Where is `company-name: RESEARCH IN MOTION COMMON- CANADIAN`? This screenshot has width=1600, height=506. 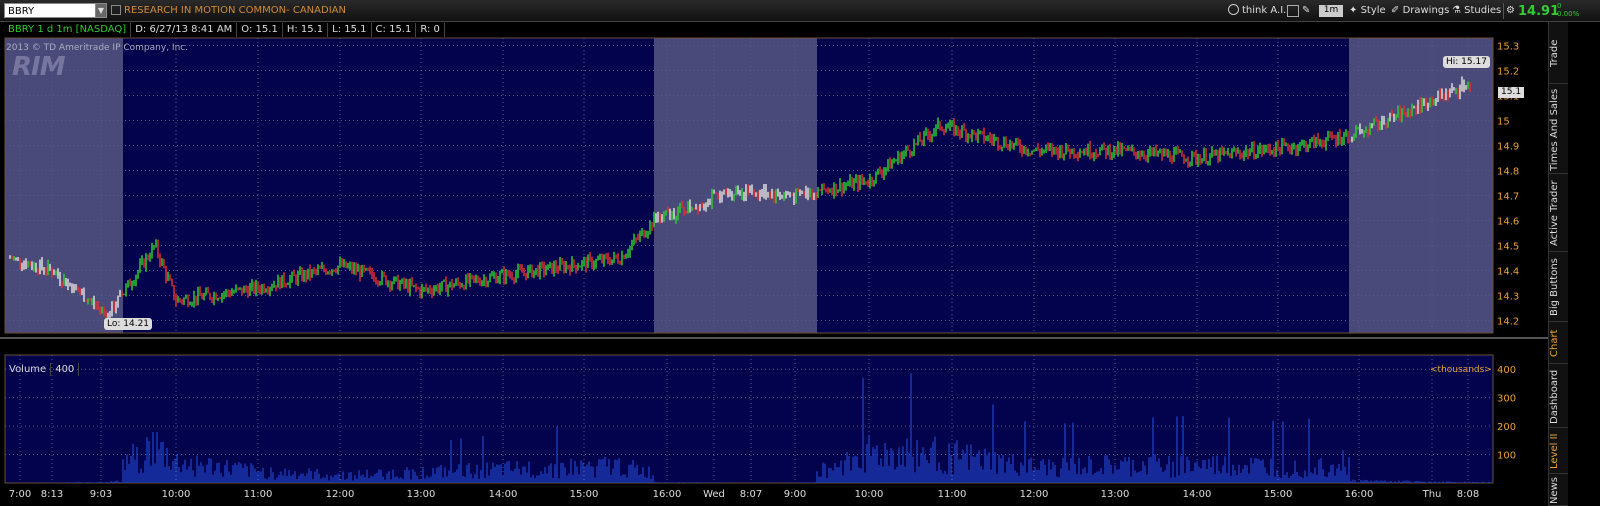
company-name: RESEARCH IN MOTION COMMON- CANADIAN is located at coordinates (235, 10).